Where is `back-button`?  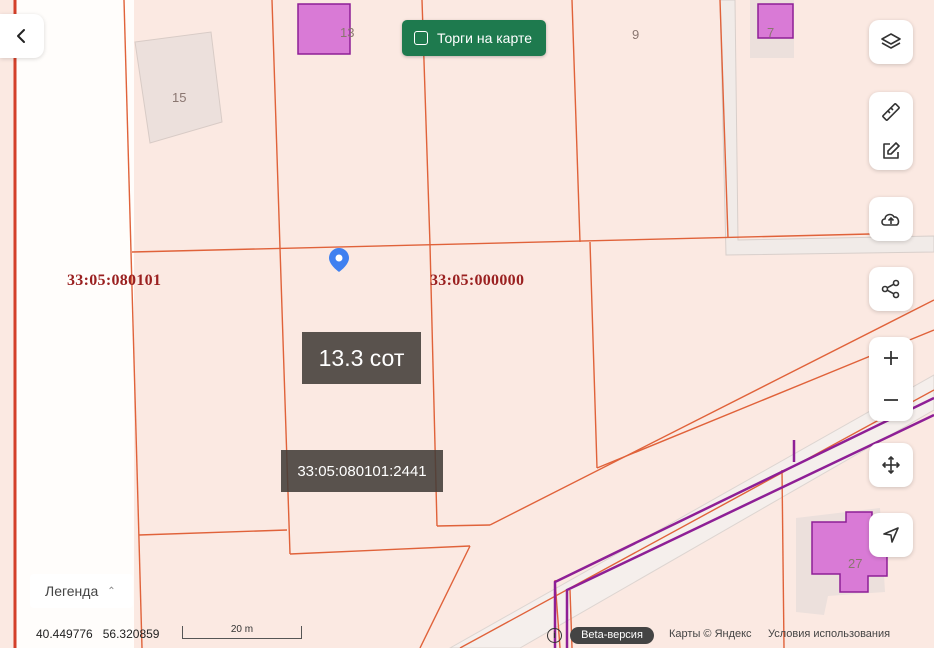 back-button is located at coordinates (22, 36).